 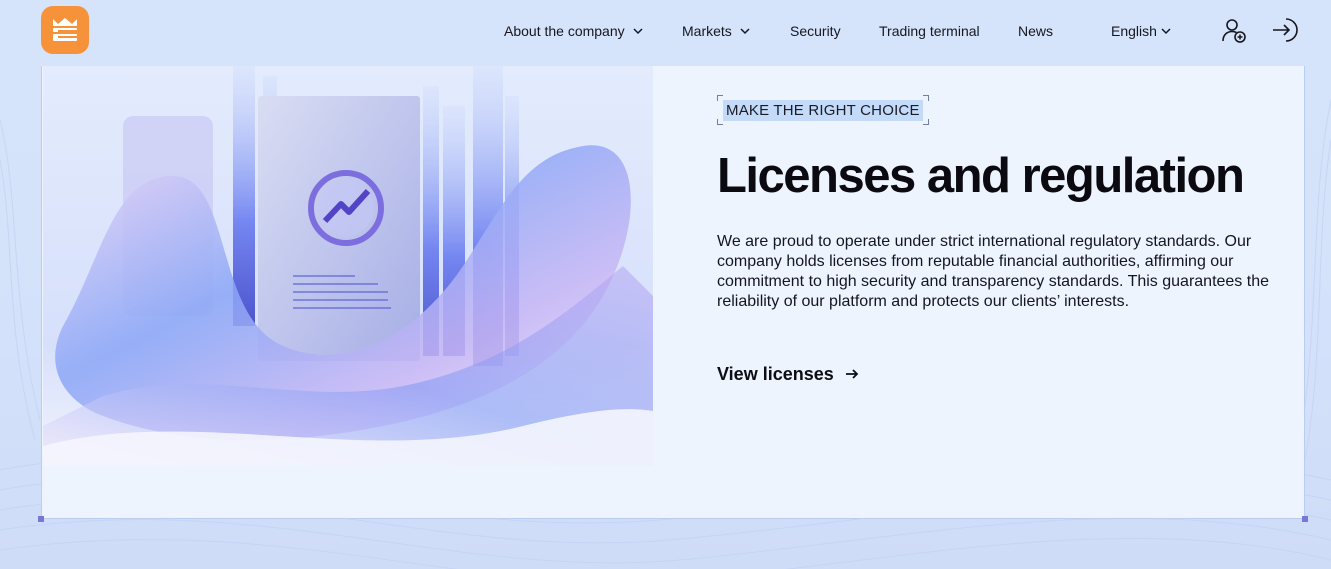 What do you see at coordinates (981, 176) in the screenshot?
I see `page-title: Licenses and regulation` at bounding box center [981, 176].